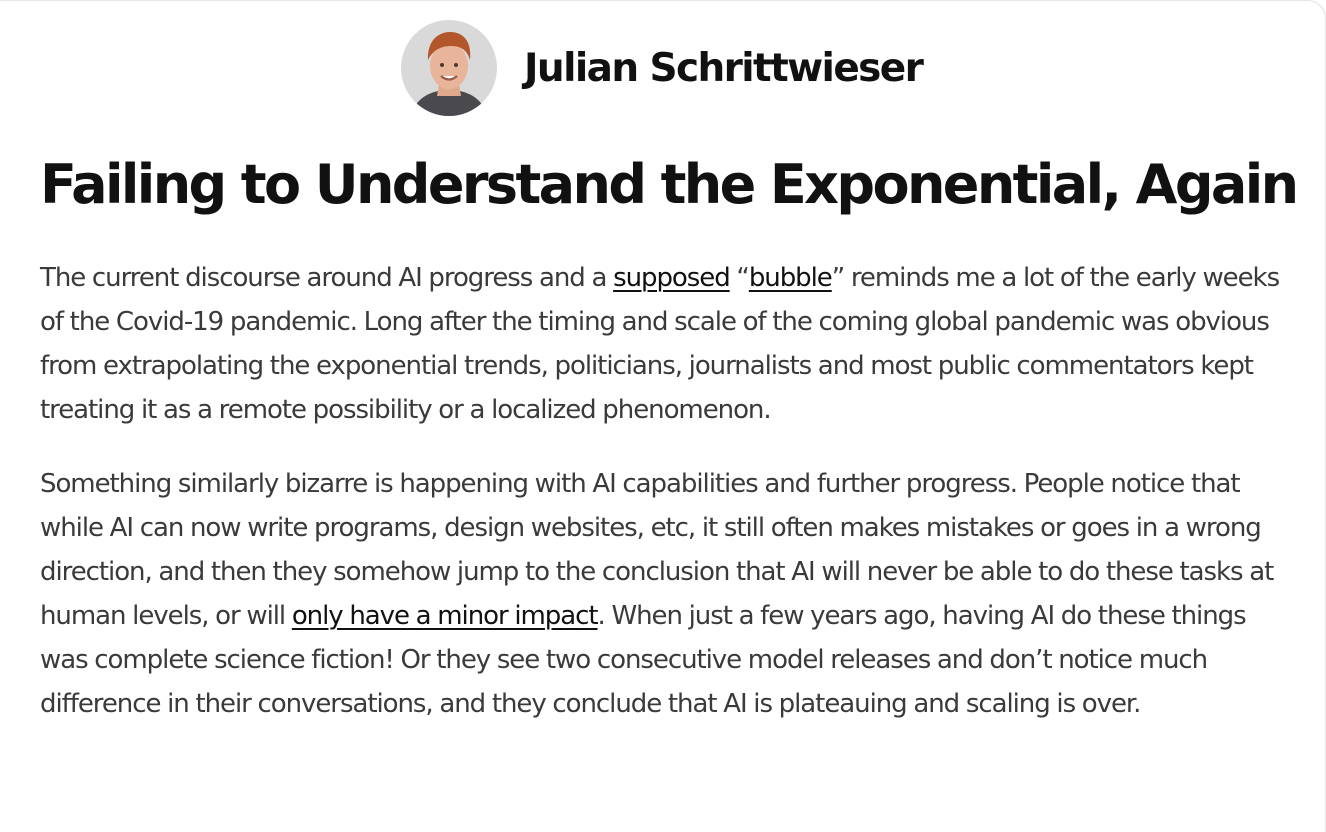 The width and height of the screenshot is (1326, 832). Describe the element at coordinates (739, 278) in the screenshot. I see `paragraph-1-text-2: “` at that location.